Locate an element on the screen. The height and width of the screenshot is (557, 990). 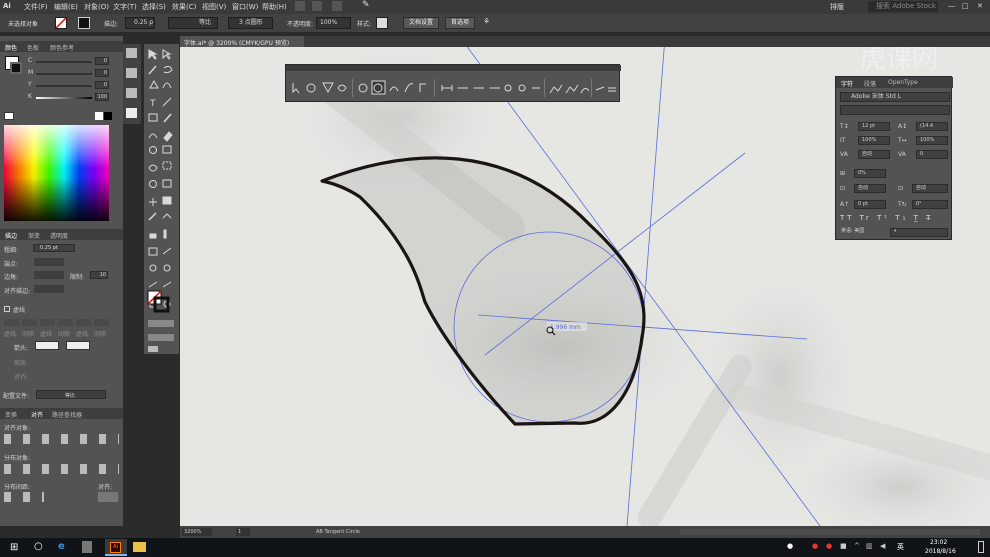
channel-k-slider is located at coordinates (64, 98).